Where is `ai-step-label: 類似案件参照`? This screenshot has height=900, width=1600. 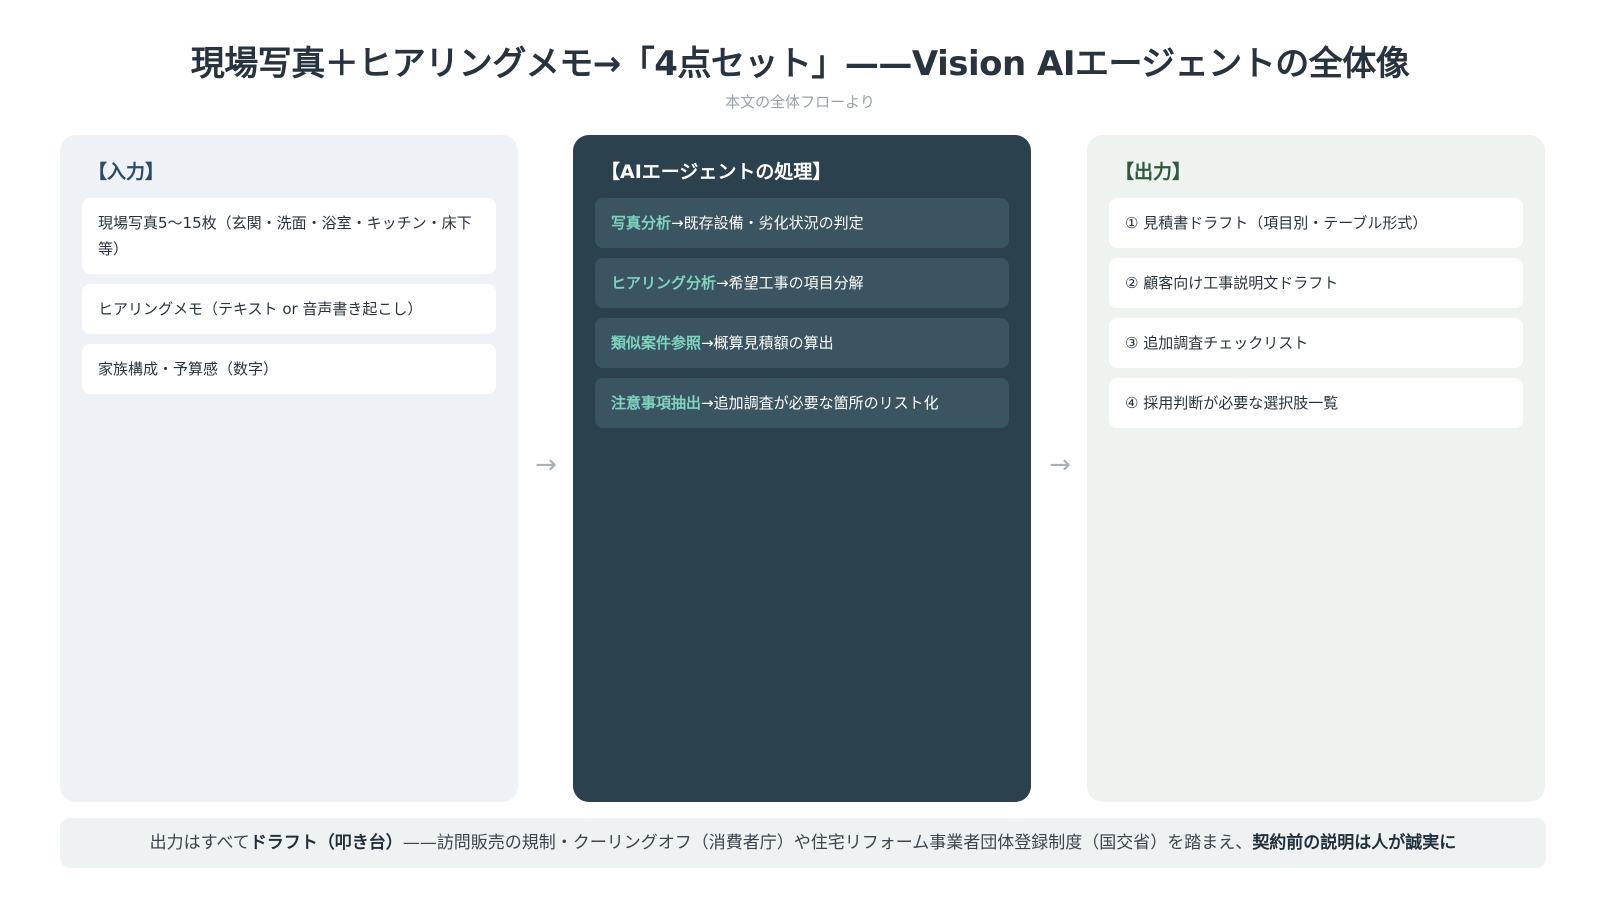
ai-step-label: 類似案件参照 is located at coordinates (656, 343).